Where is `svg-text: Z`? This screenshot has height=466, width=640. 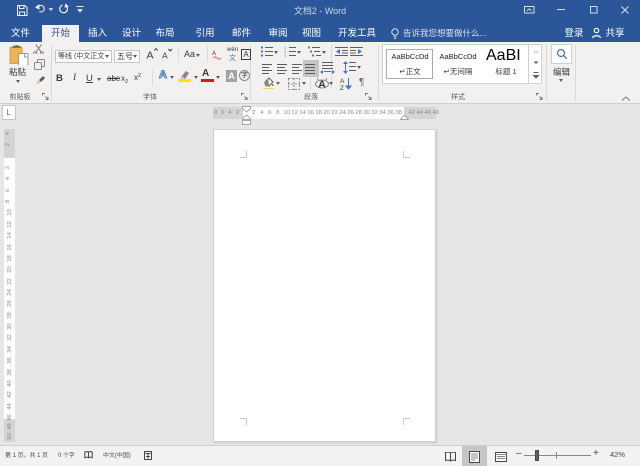 svg-text: Z is located at coordinates (342, 87).